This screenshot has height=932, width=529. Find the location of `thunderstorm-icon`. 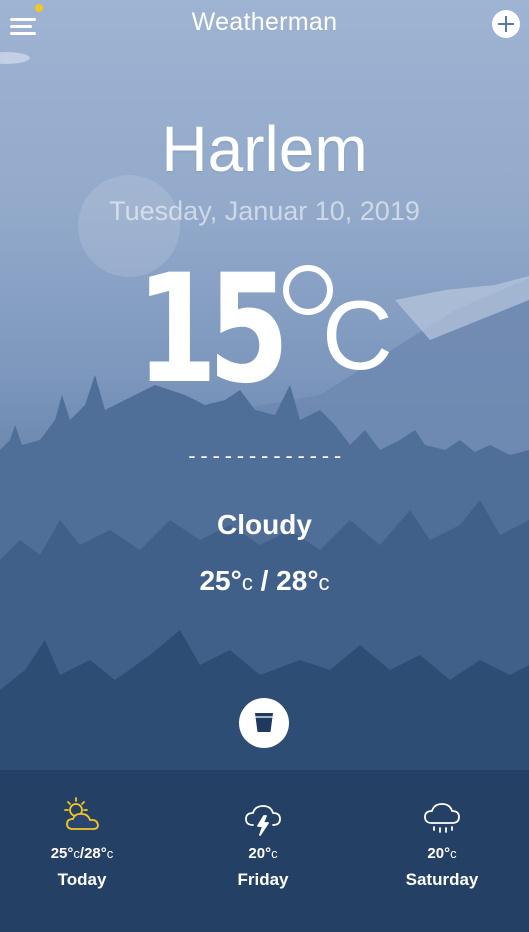

thunderstorm-icon is located at coordinates (263, 820).